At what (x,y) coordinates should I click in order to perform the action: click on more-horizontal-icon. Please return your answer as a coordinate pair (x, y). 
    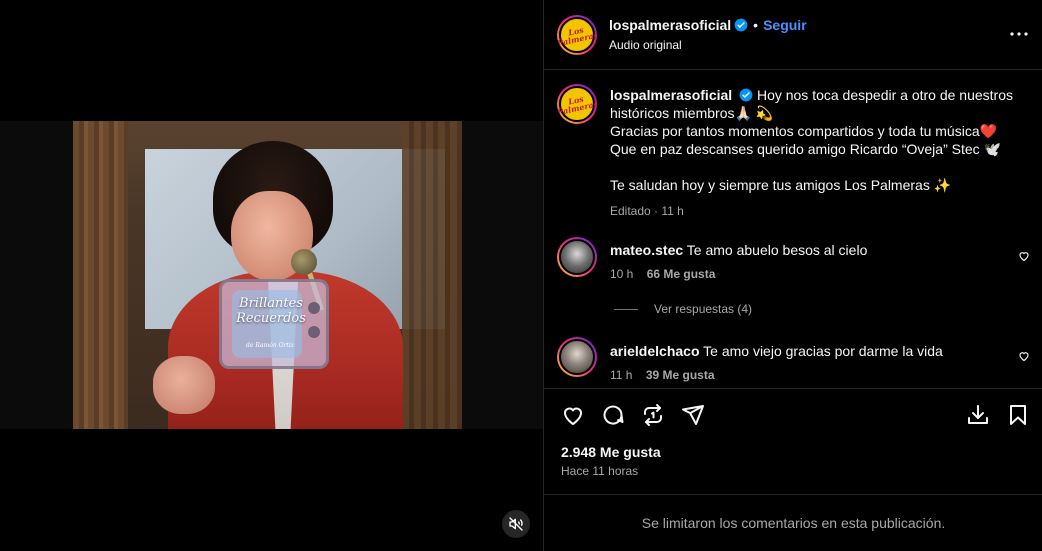
    Looking at the image, I should click on (1019, 34).